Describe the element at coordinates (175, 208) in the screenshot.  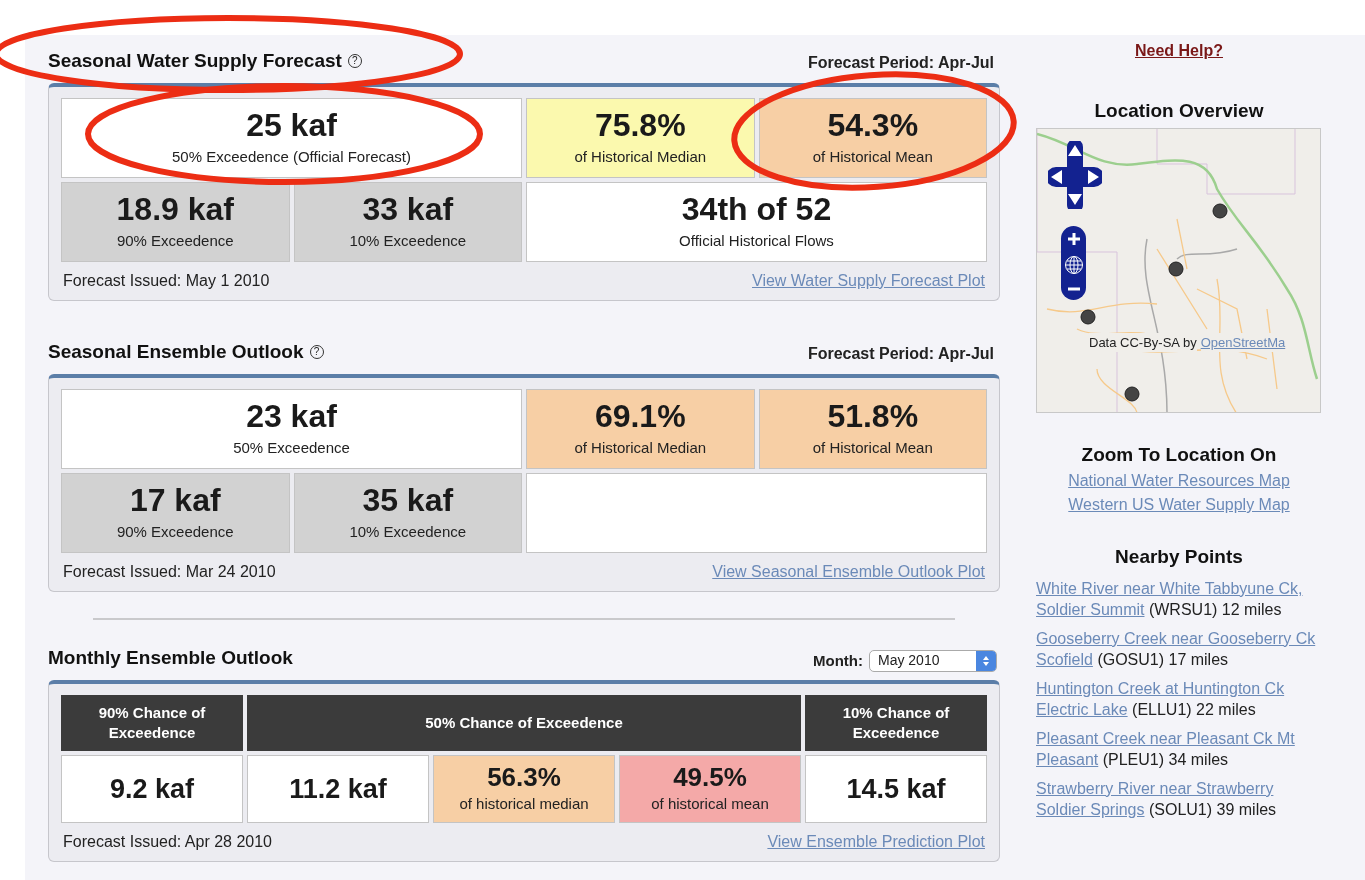
I see `stat-value: 18.9 kaf` at that location.